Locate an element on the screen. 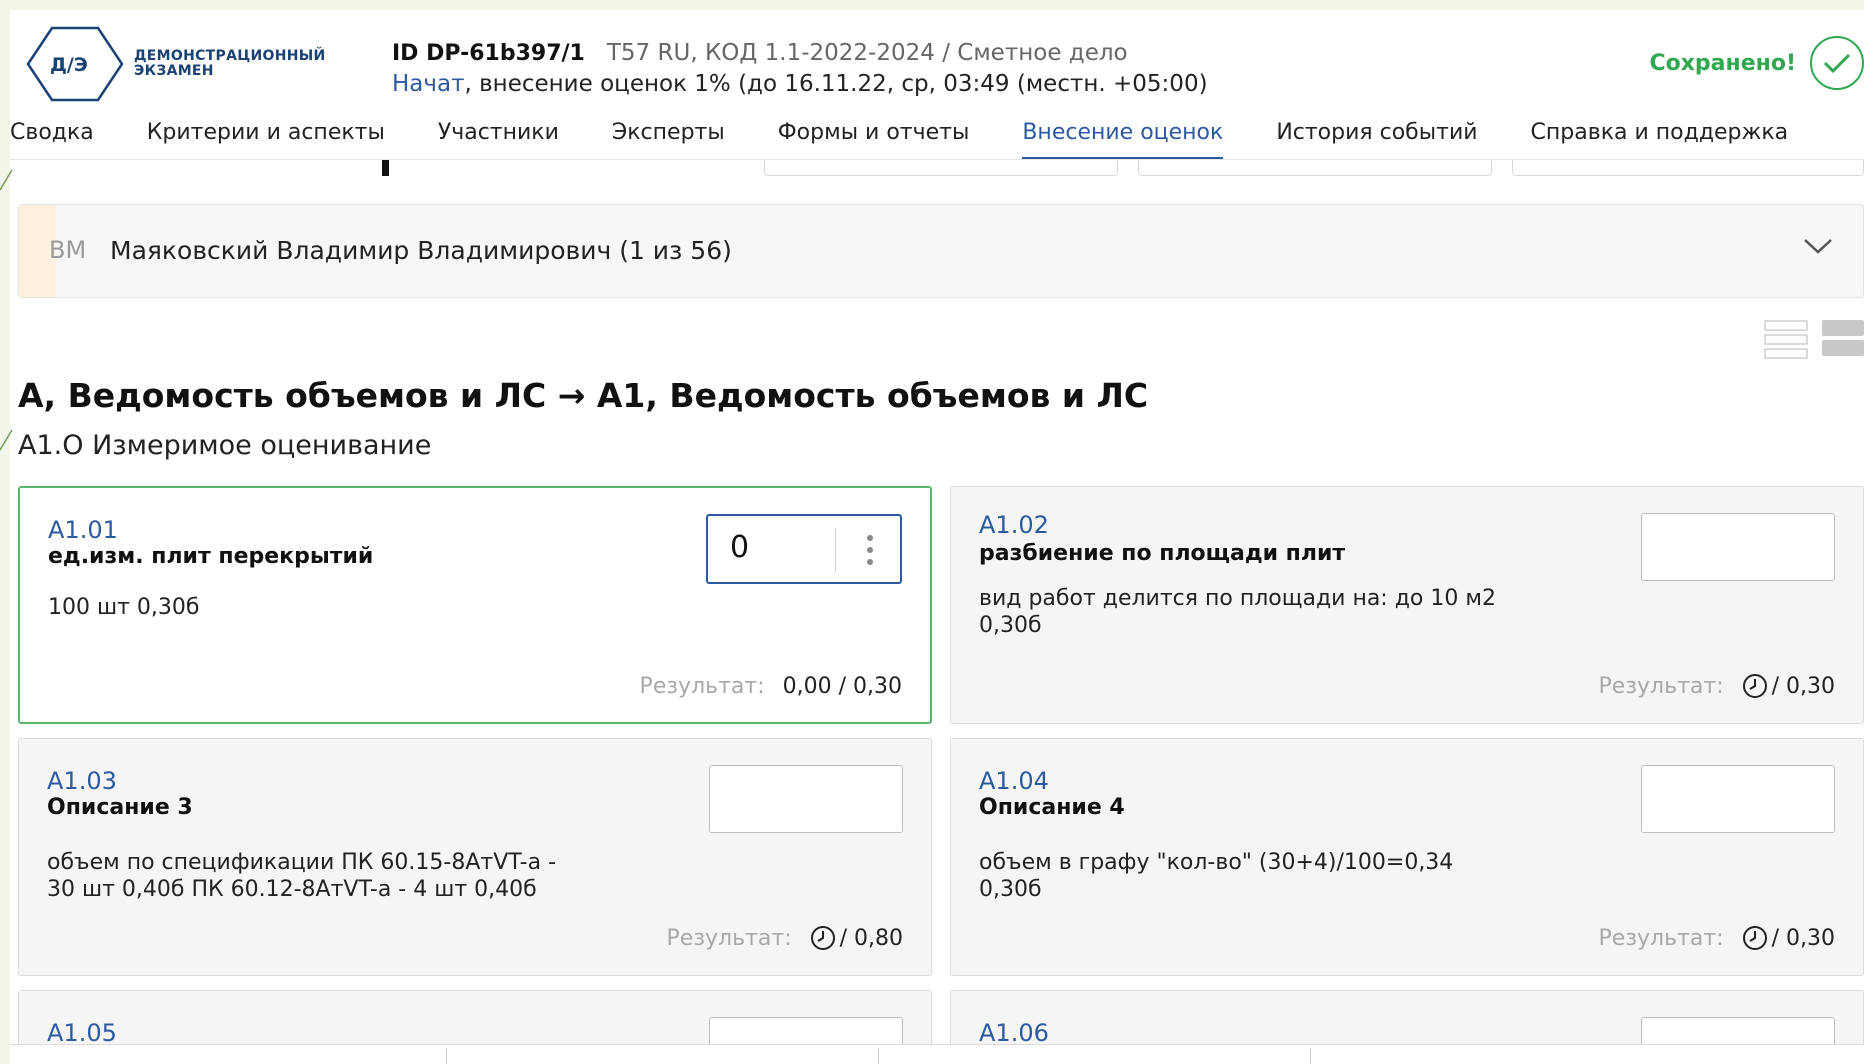 The image size is (1864, 1064). criterion-title: разбиение по площади плит is located at coordinates (1162, 553).